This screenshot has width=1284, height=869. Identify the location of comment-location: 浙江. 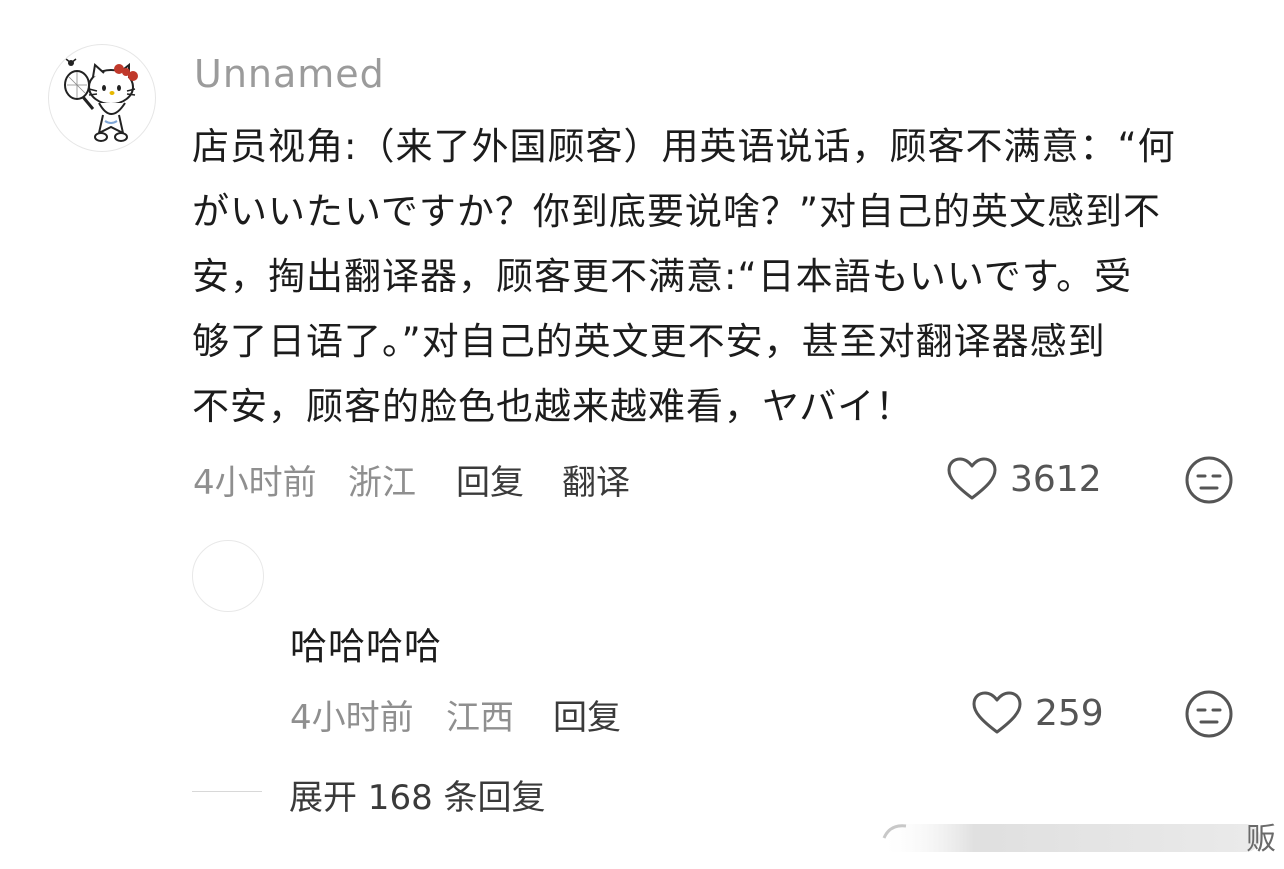
(382, 483).